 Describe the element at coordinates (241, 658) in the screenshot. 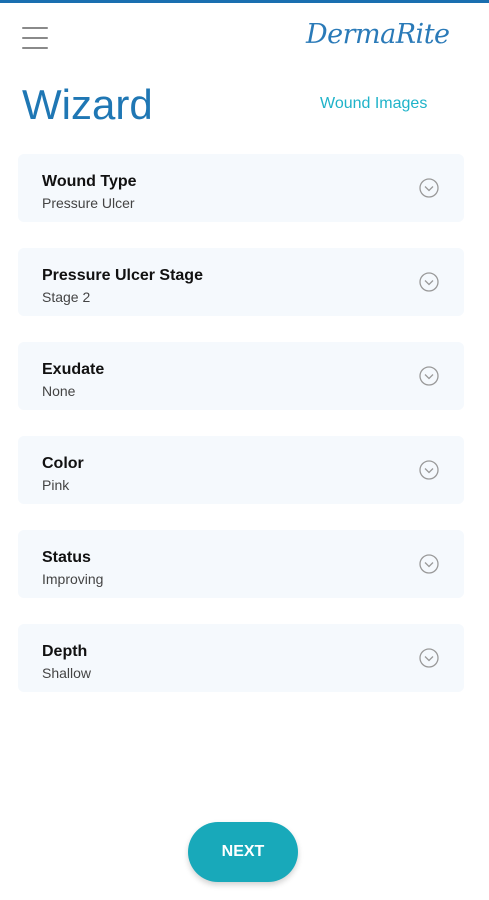

I see `field-depth-dropdown: Depth Shallow` at that location.